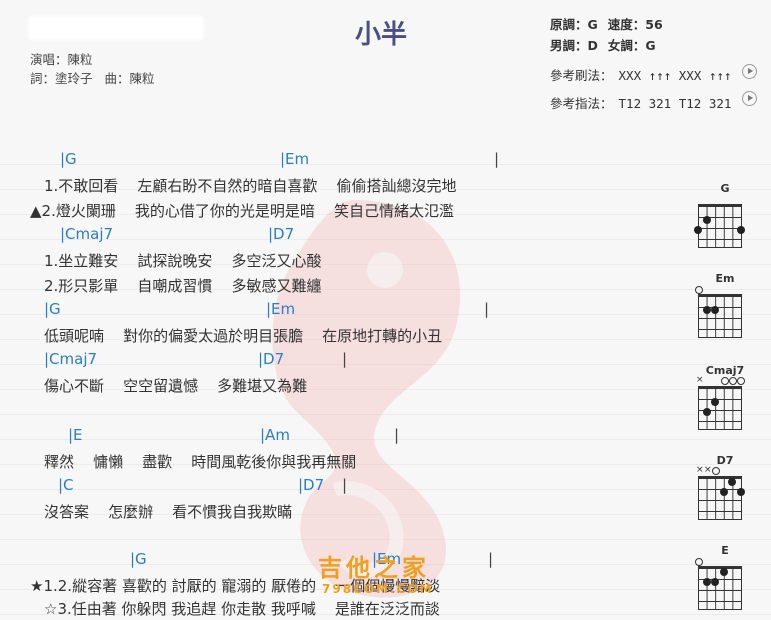 This screenshot has height=620, width=771. What do you see at coordinates (641, 103) in the screenshot?
I see `finger-pattern: 參考指法： T12 321 T12 321` at bounding box center [641, 103].